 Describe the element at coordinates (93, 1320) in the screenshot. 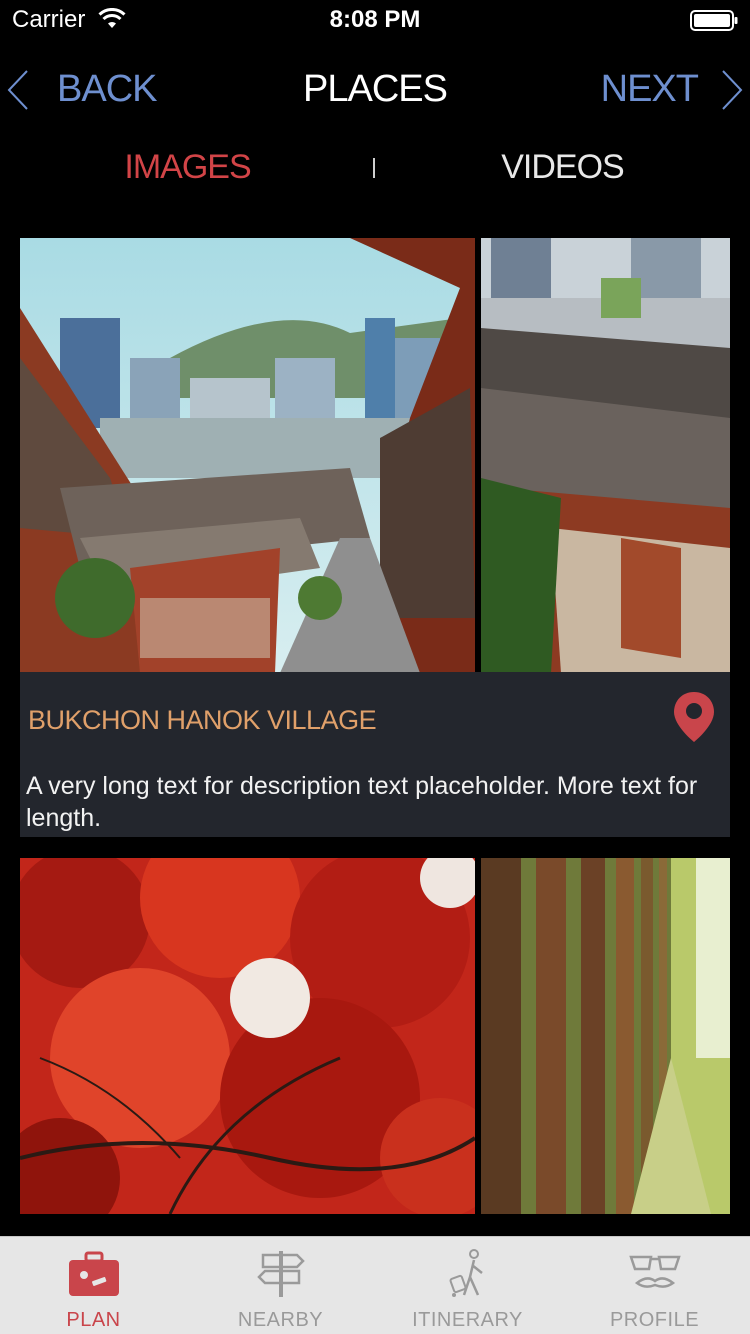

I see `tab-plan-label: PLAN` at that location.